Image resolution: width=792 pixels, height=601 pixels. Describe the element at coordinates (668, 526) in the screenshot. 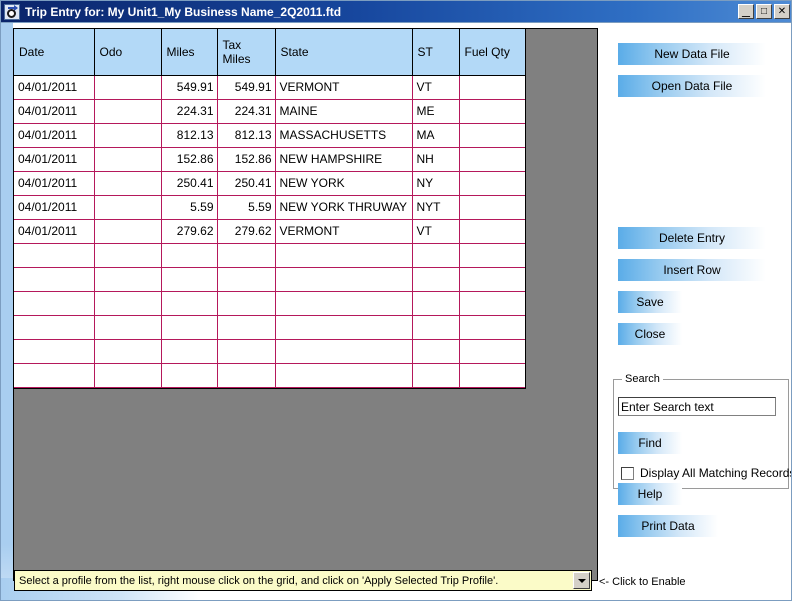

I see `print-data-button: Print Data` at that location.